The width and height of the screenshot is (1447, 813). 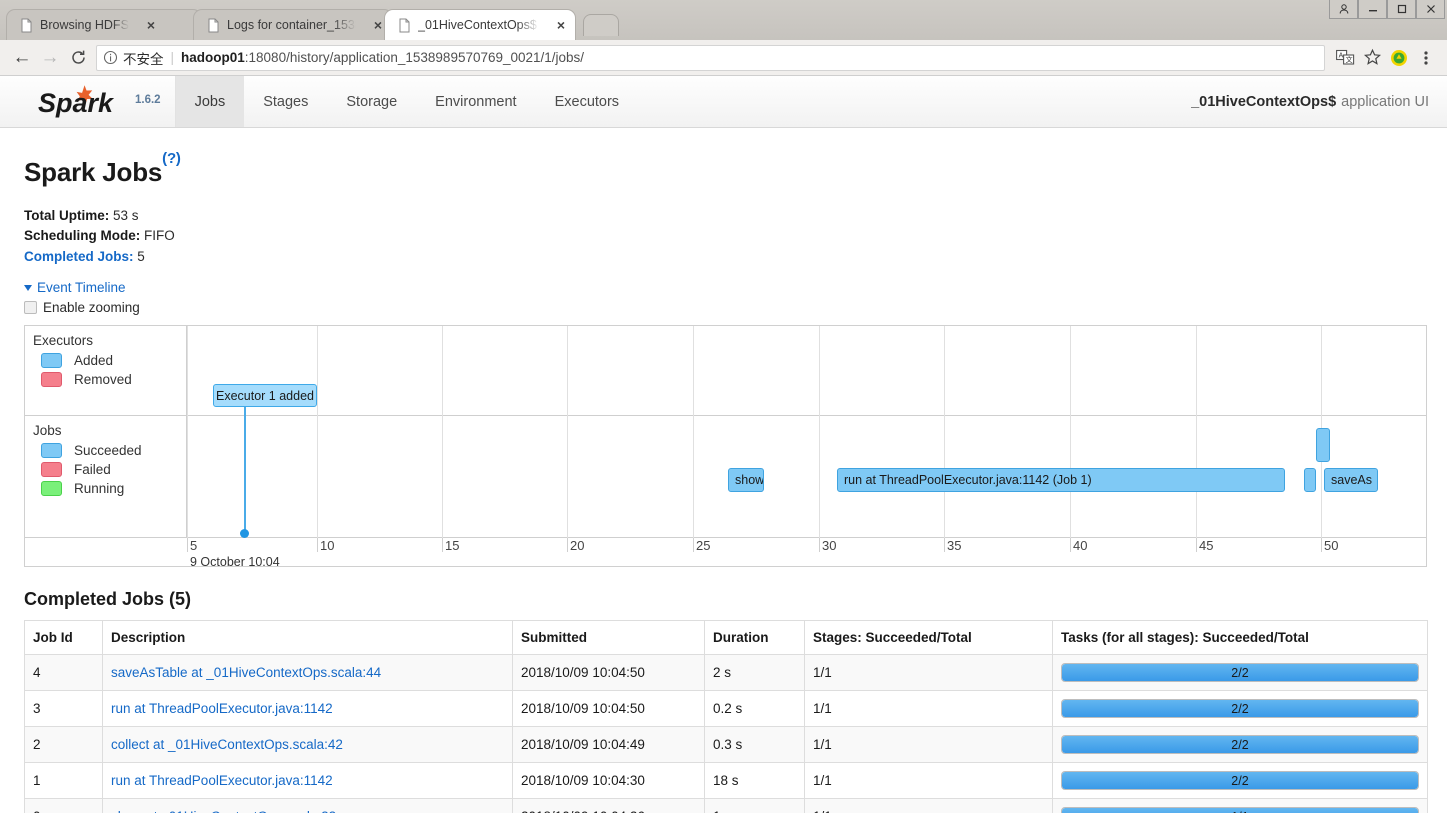 I want to click on enable-zooming-checkbox, so click(x=30, y=308).